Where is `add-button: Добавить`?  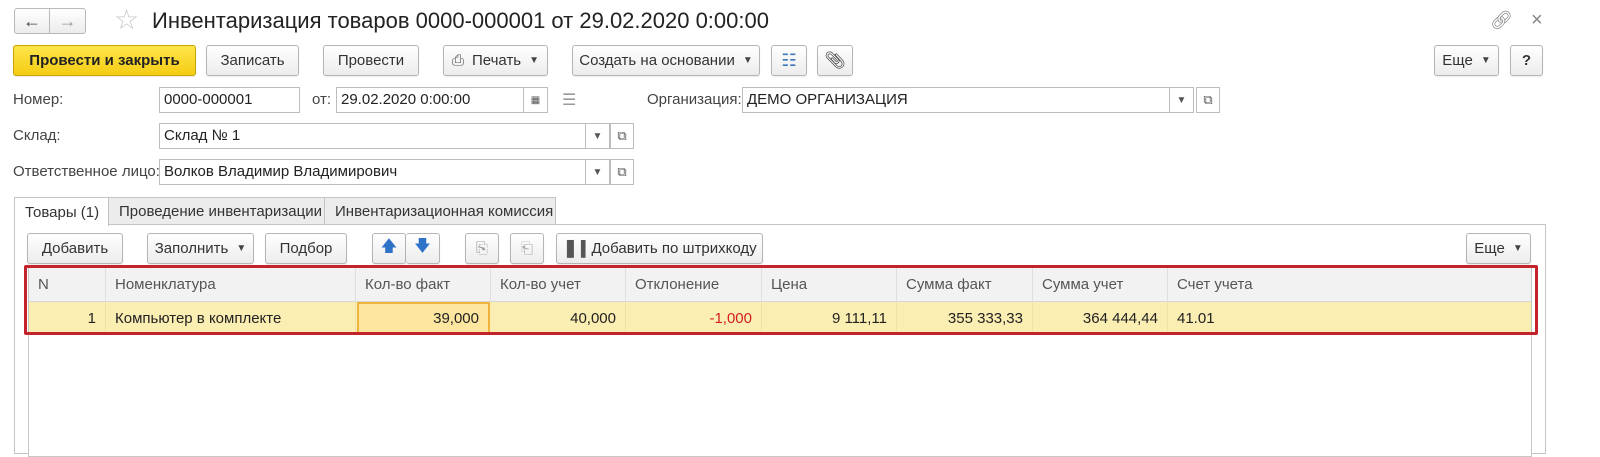
add-button: Добавить is located at coordinates (75, 248).